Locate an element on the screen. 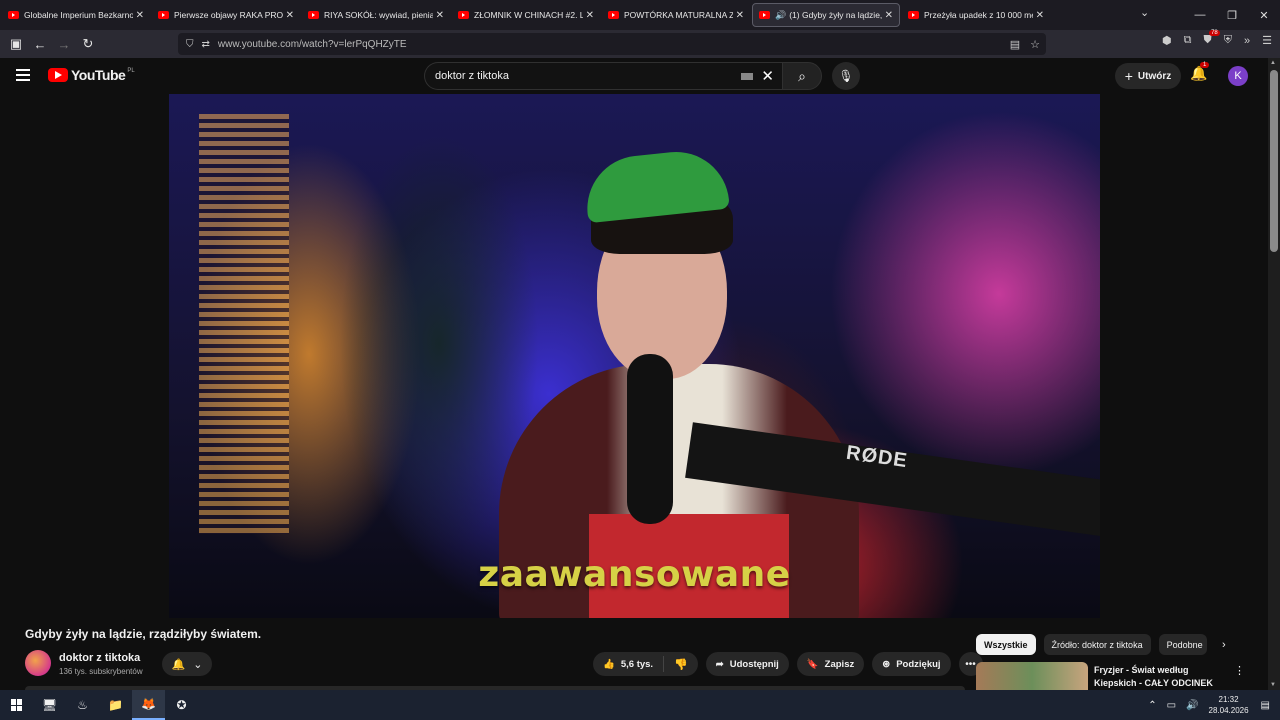 This screenshot has height=720, width=1280. clock-time: 21:32 is located at coordinates (1228, 699).